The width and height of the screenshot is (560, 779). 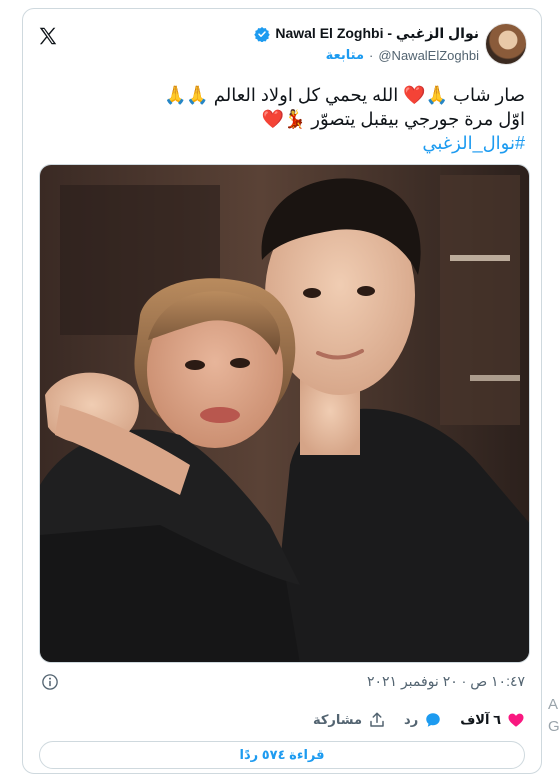 What do you see at coordinates (282, 683) in the screenshot?
I see `tweet-meta-row: ١٠:٤٧ ص · ٢٠ نوفمبر ٢٠٢١` at bounding box center [282, 683].